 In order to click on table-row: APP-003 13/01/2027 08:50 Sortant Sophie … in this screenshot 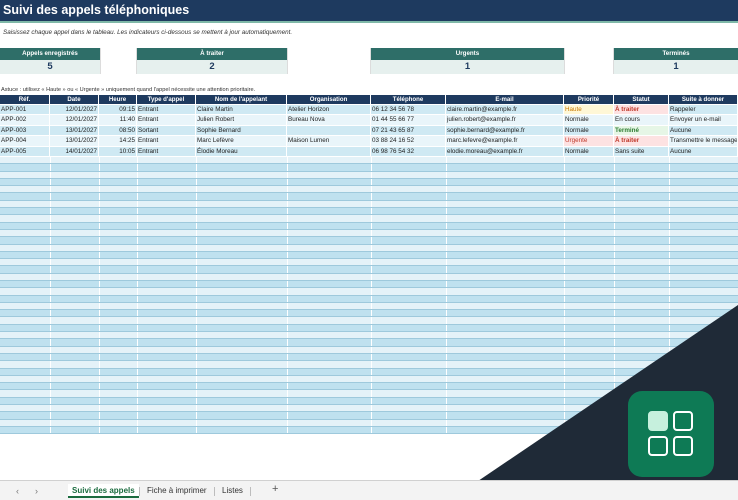, I will do `click(369, 131)`.